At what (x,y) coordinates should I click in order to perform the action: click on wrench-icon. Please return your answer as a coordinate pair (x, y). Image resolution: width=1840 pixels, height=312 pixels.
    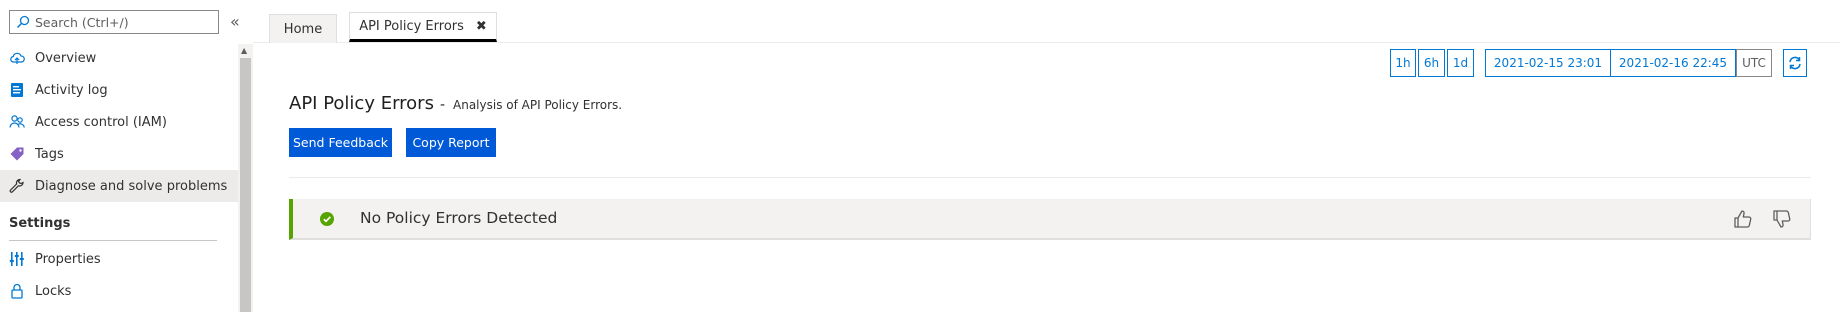
    Looking at the image, I should click on (17, 186).